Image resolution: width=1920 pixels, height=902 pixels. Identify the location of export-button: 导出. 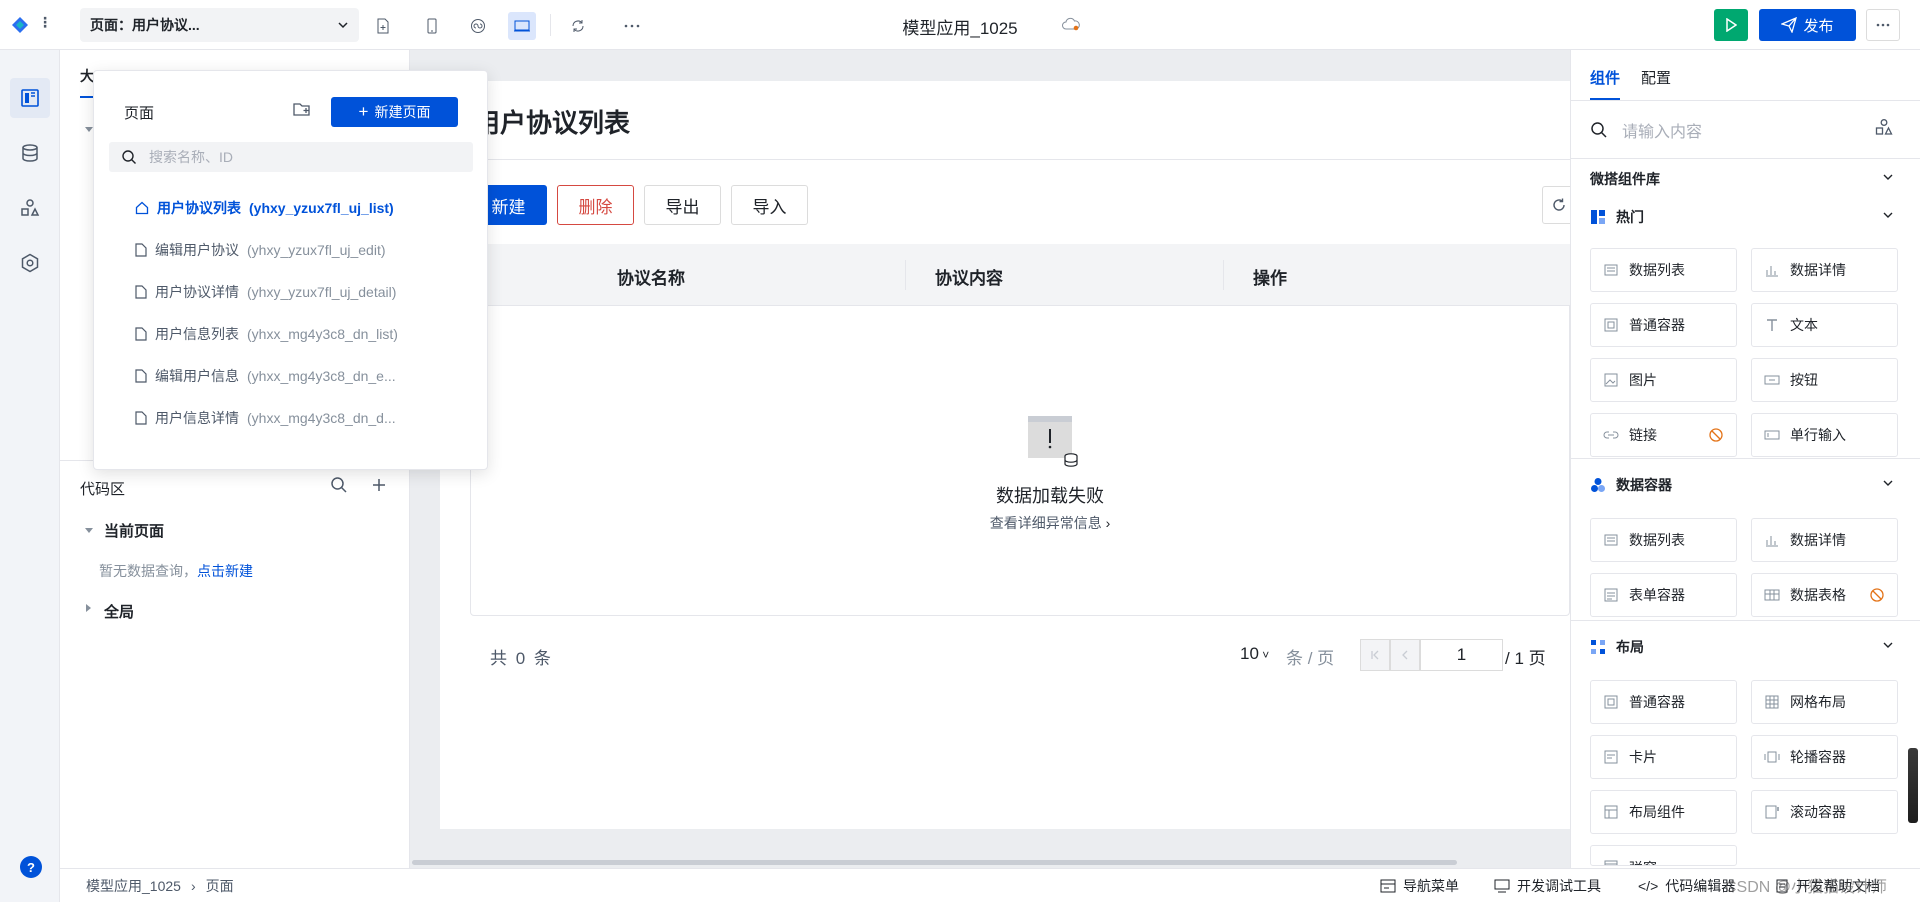
(682, 205).